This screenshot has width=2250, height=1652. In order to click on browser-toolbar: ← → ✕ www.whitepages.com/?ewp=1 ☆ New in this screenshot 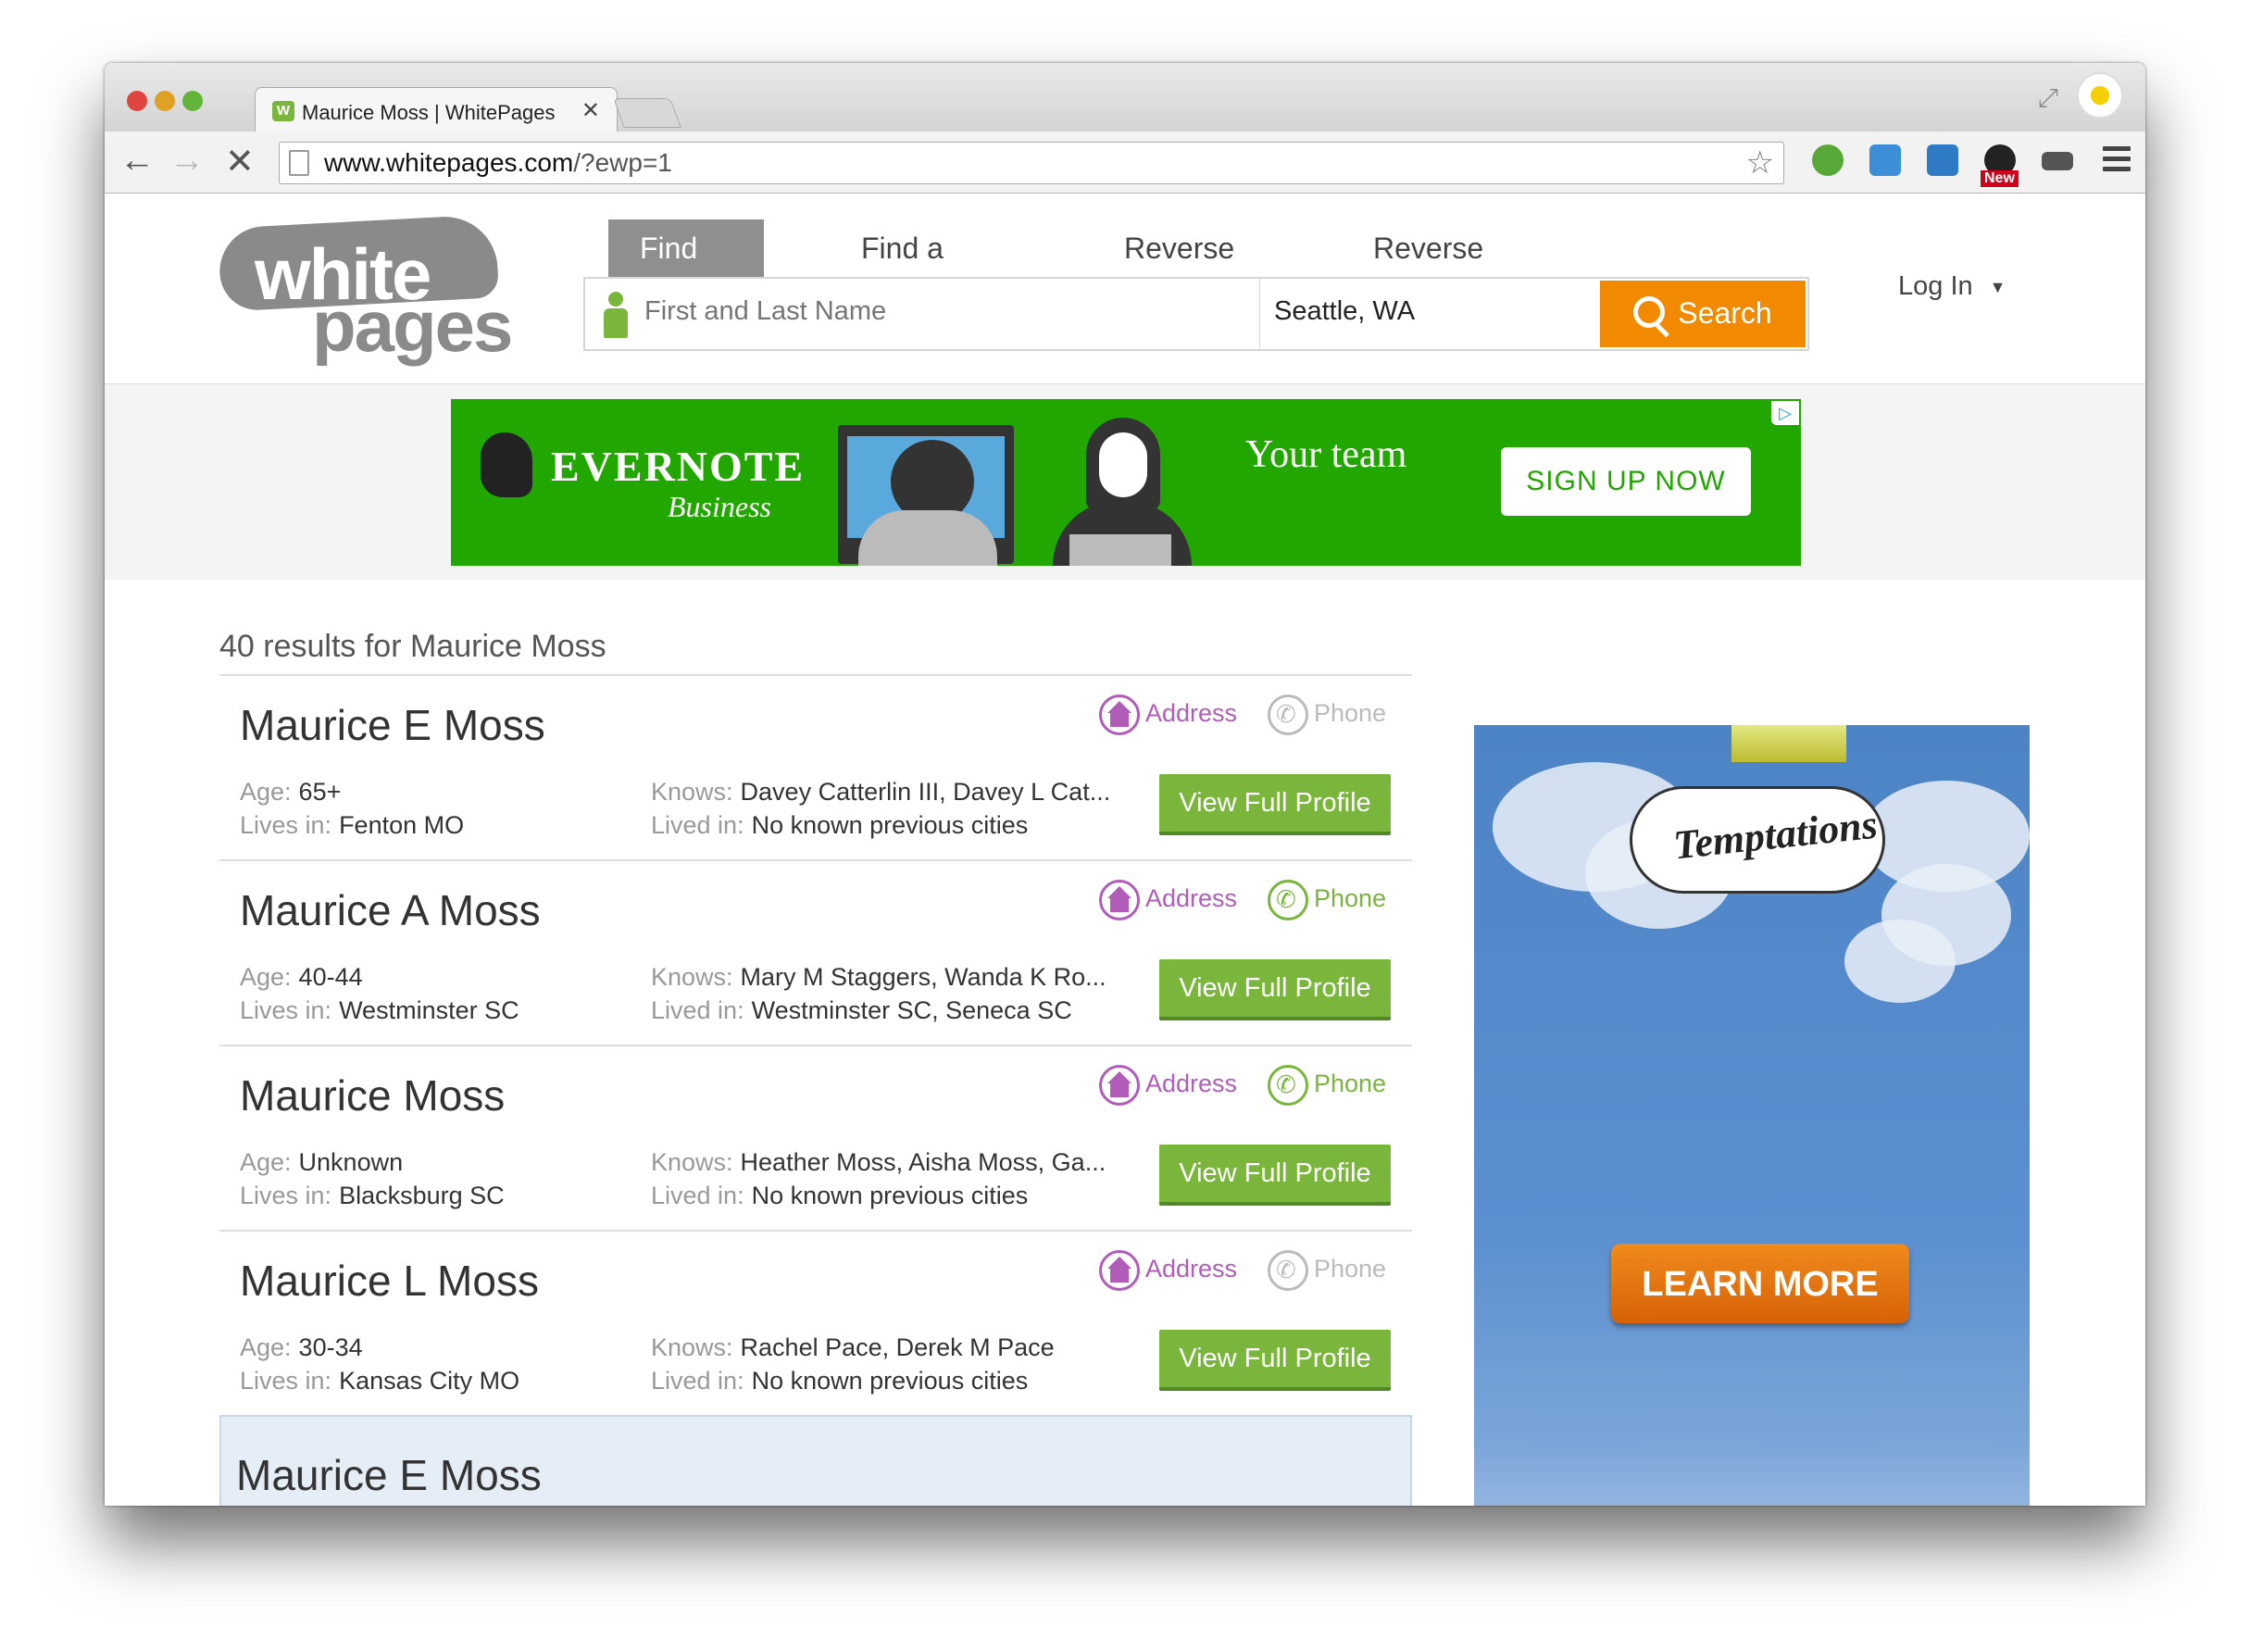, I will do `click(1125, 162)`.